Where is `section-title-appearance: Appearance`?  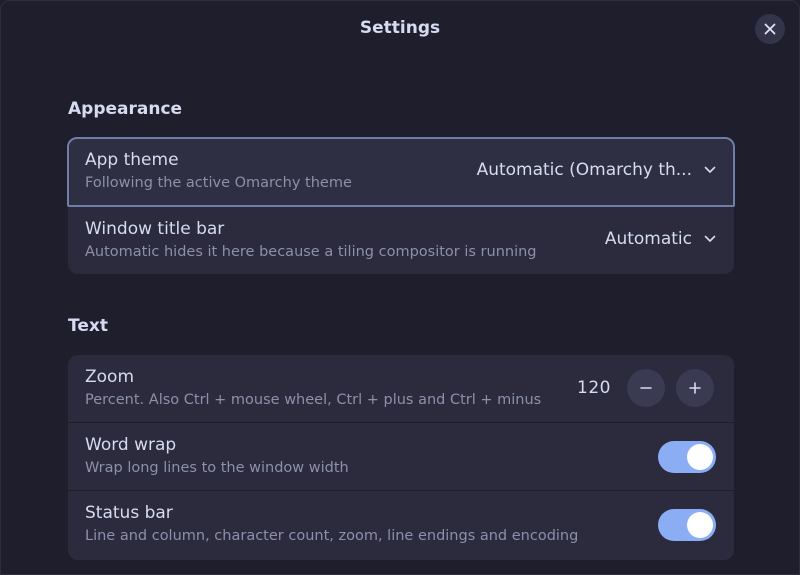 section-title-appearance: Appearance is located at coordinates (125, 109).